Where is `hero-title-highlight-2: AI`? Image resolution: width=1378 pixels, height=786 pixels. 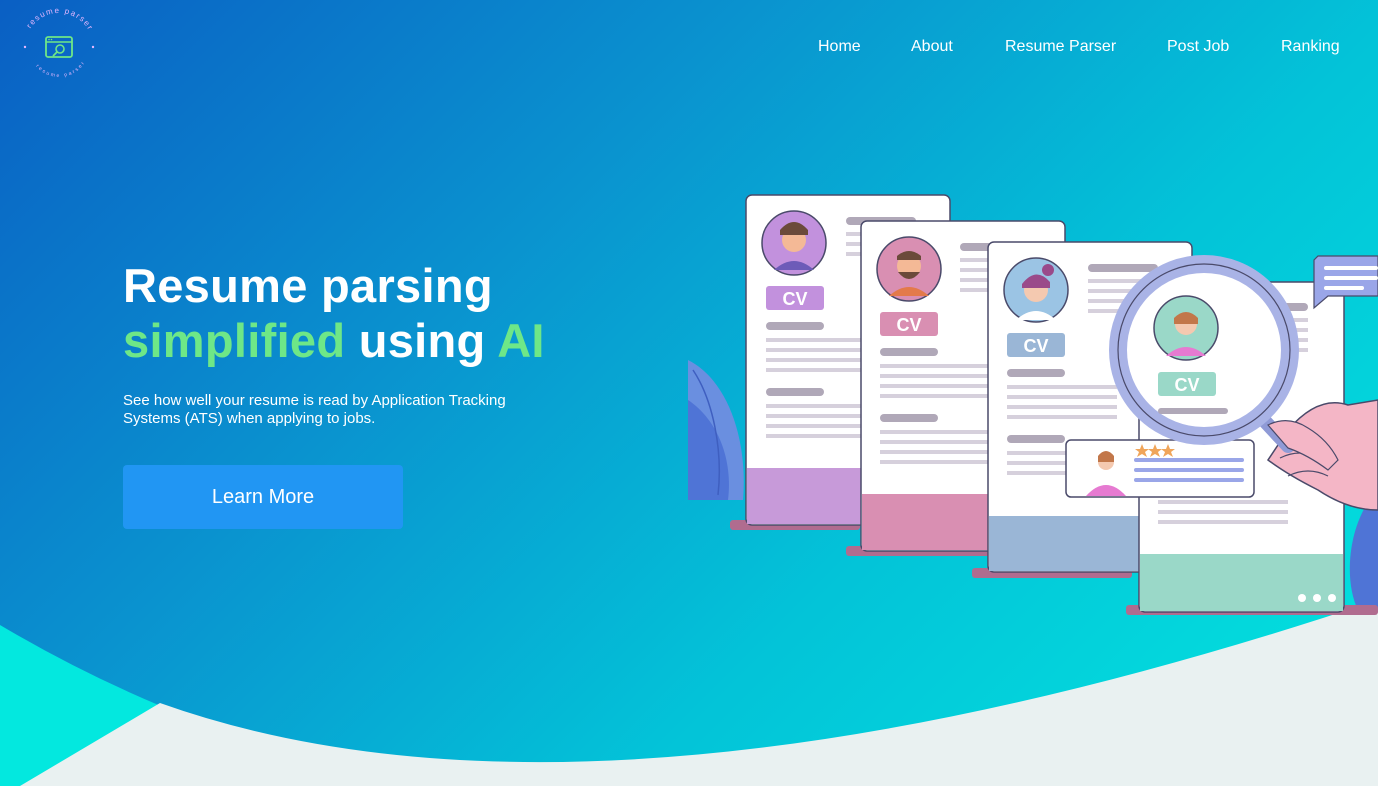
hero-title-highlight-2: AI is located at coordinates (521, 340).